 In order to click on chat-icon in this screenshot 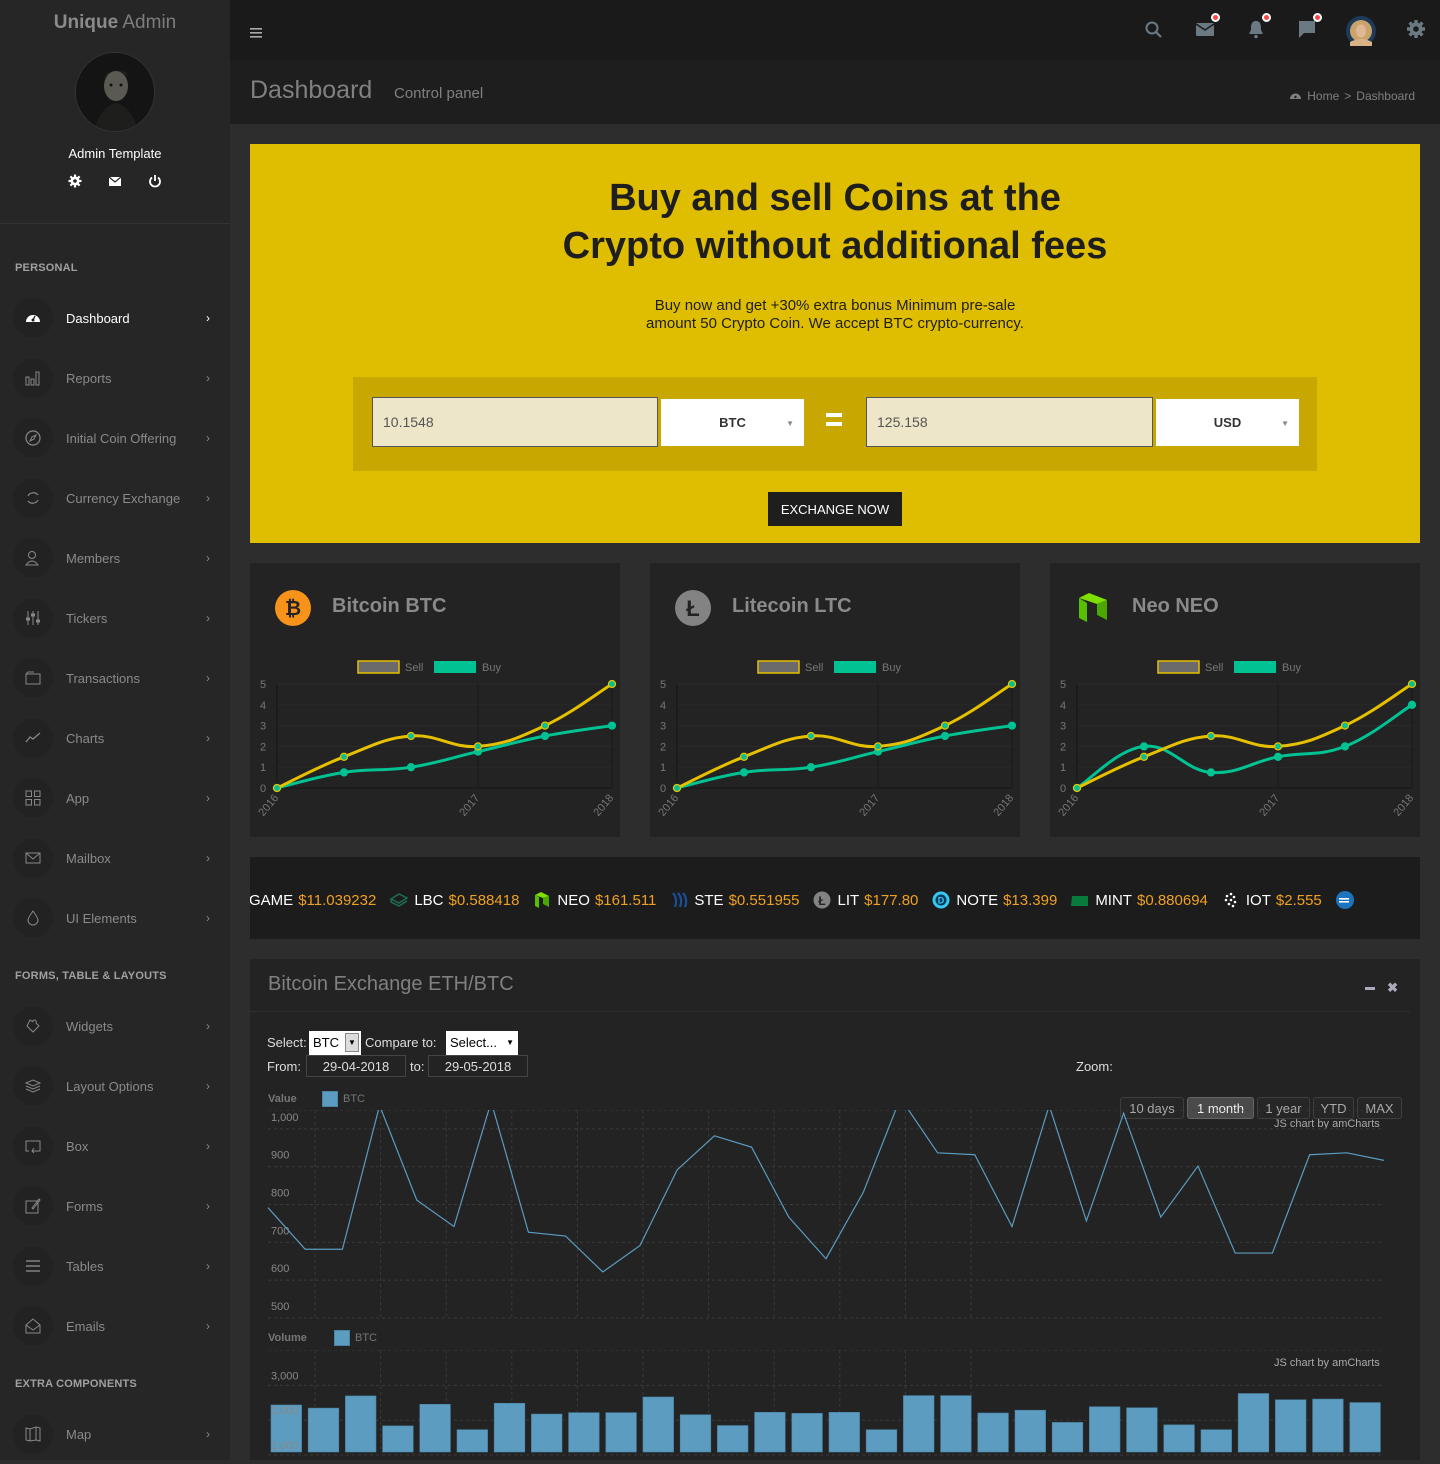, I will do `click(1309, 26)`.